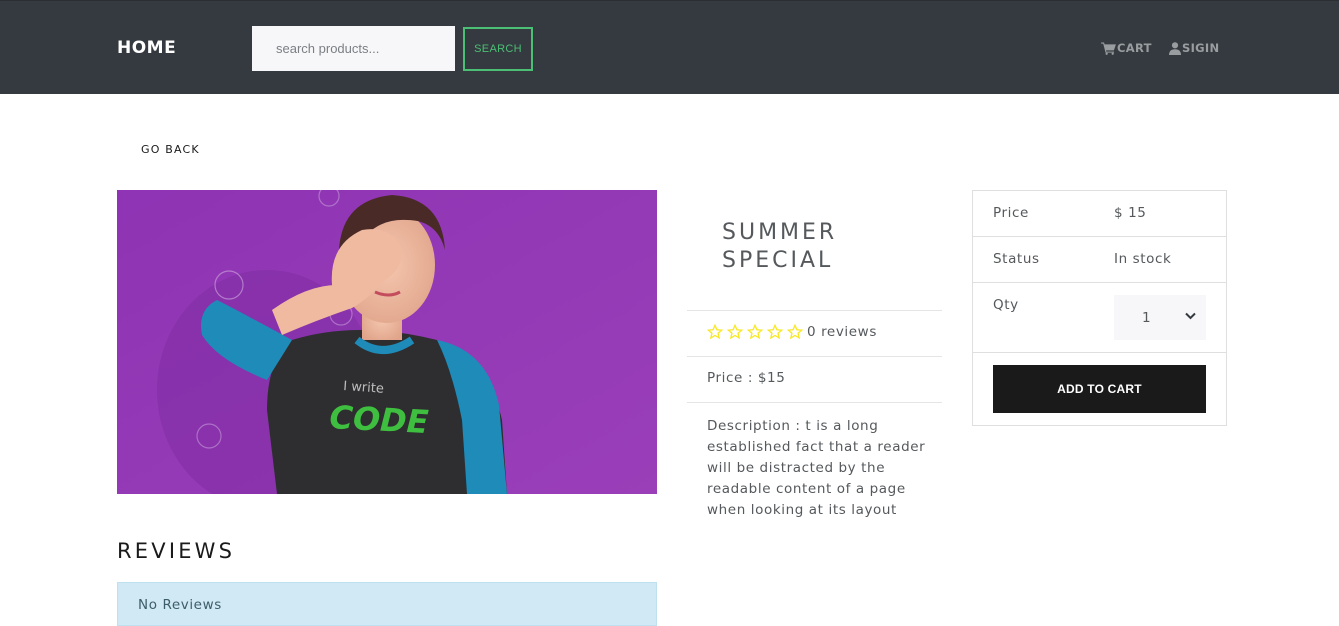 This screenshot has height=626, width=1339. I want to click on product-title-line-2: SPECIAL, so click(778, 260).